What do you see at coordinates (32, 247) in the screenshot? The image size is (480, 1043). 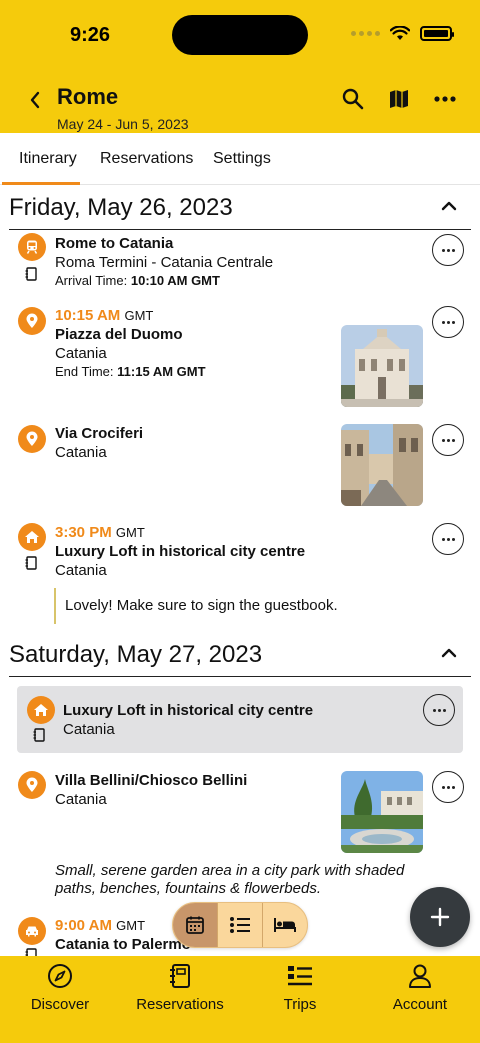 I see `train-icon` at bounding box center [32, 247].